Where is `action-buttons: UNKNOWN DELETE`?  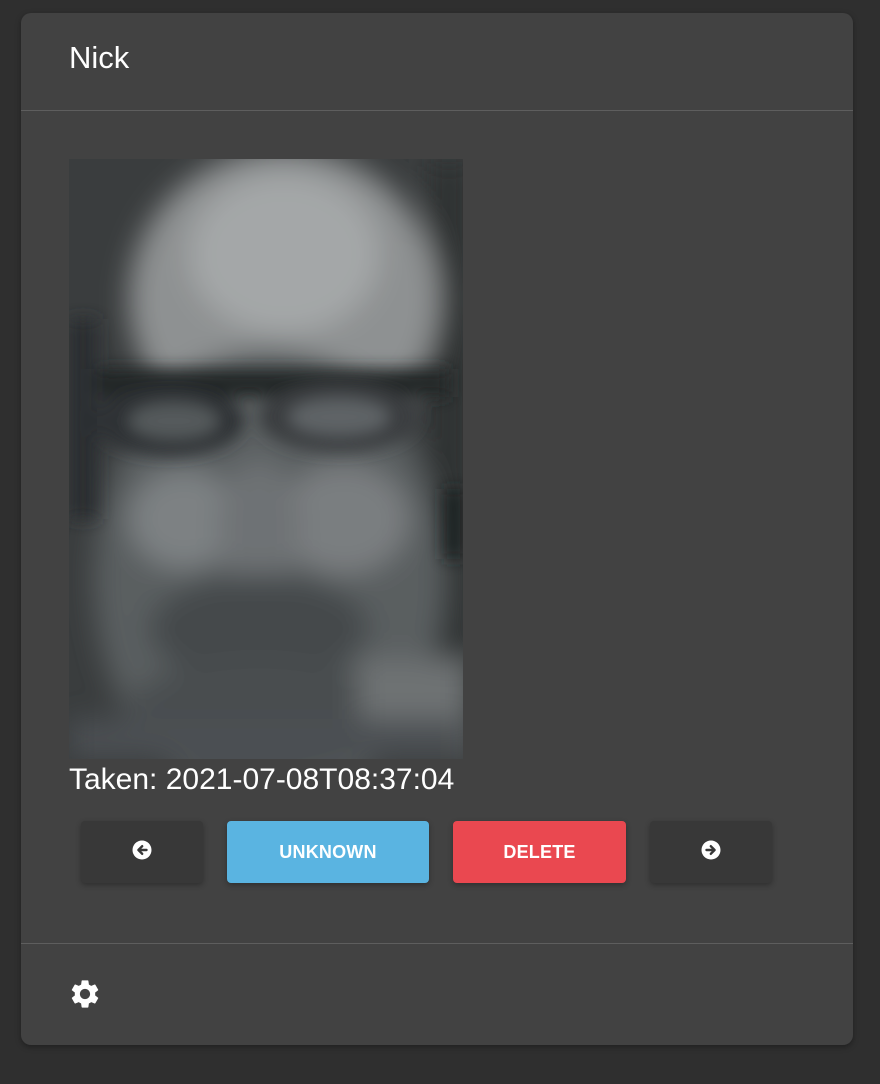
action-buttons: UNKNOWN DELETE is located at coordinates (437, 852).